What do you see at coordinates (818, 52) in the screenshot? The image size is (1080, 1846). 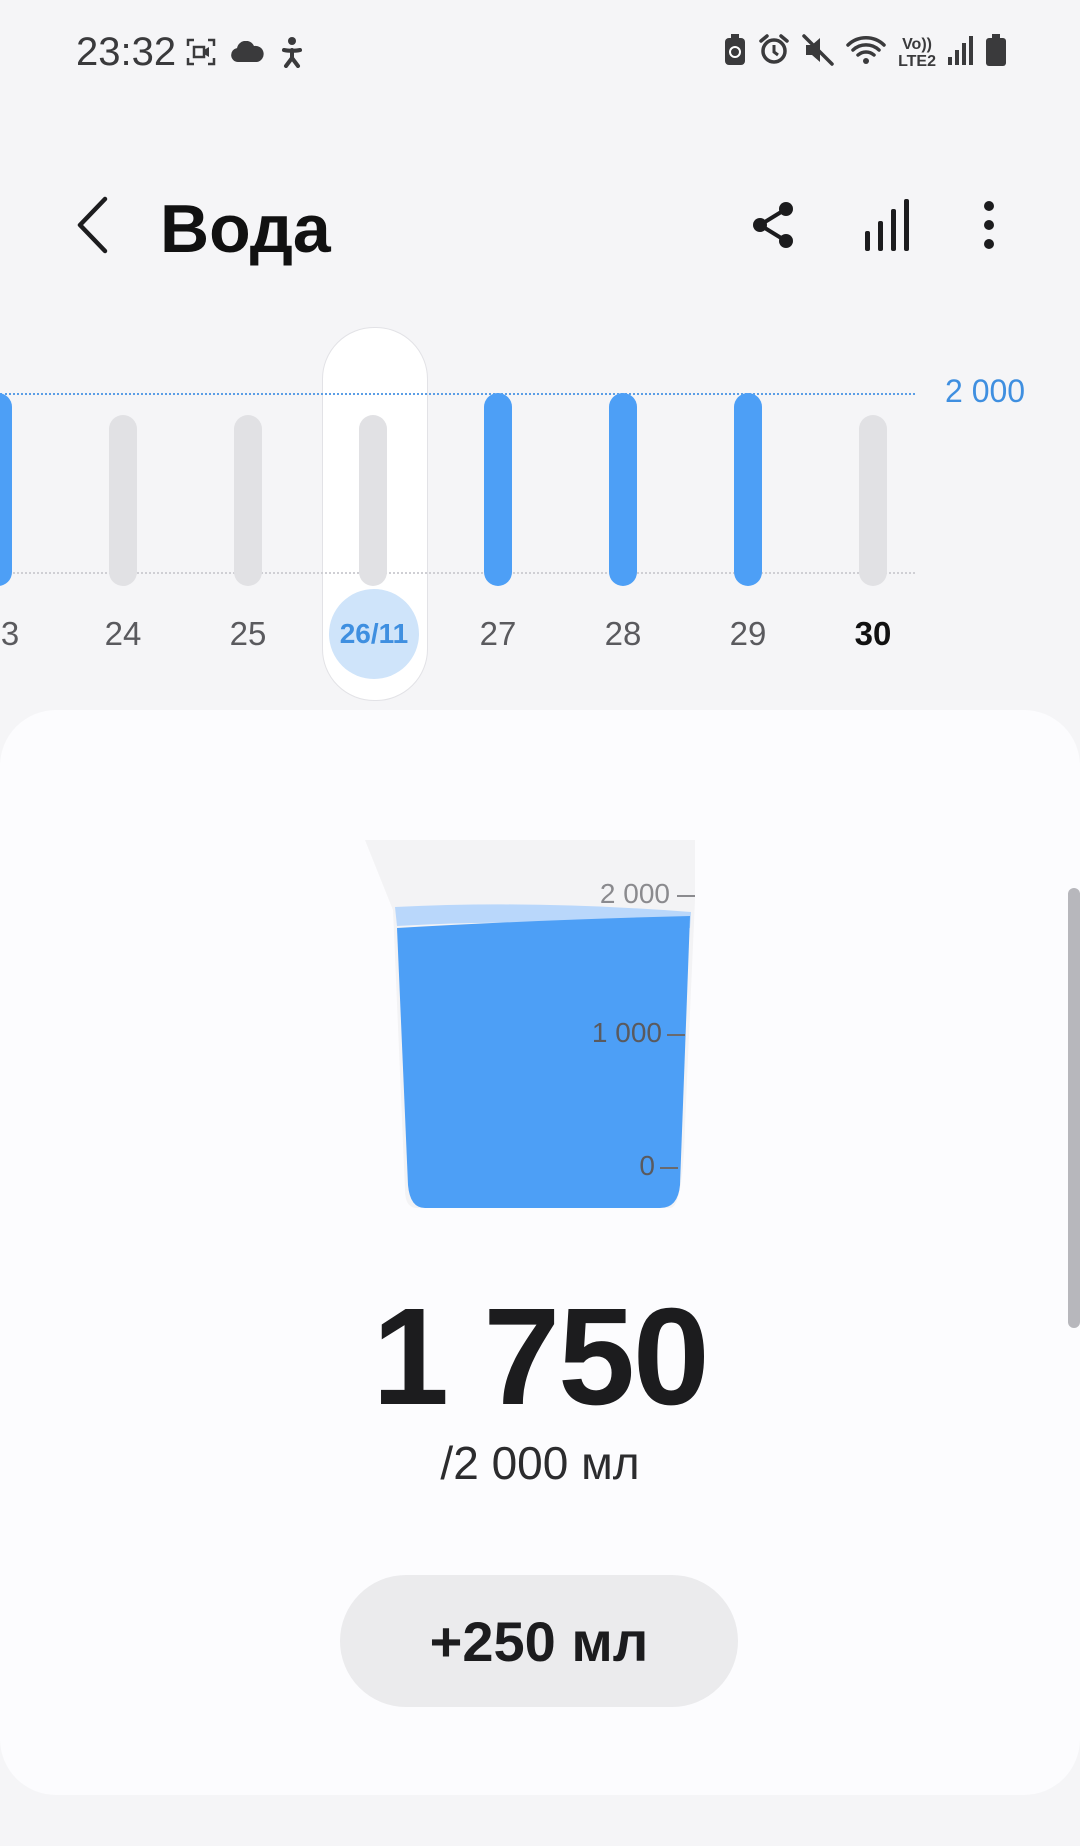 I see `mute-icon` at bounding box center [818, 52].